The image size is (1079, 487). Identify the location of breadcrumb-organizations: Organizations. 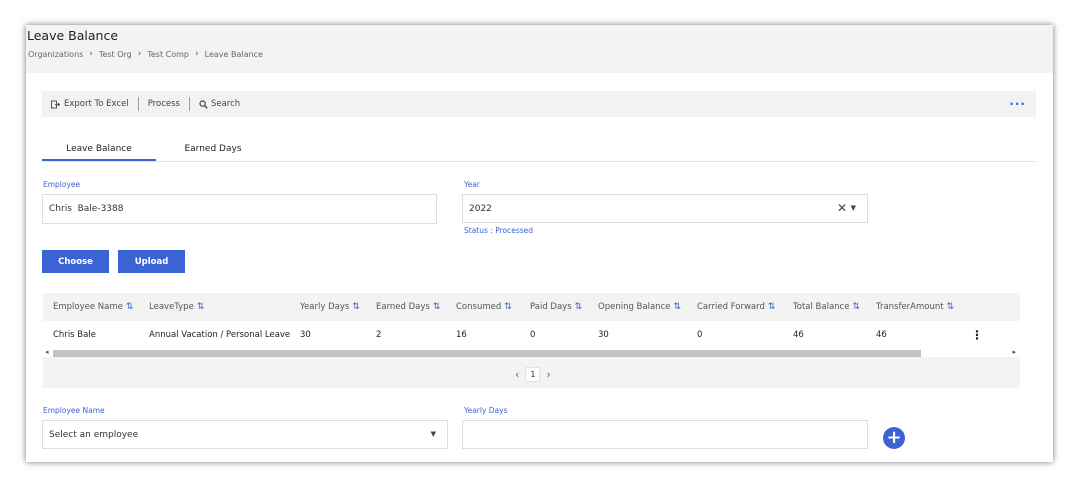
(55, 54).